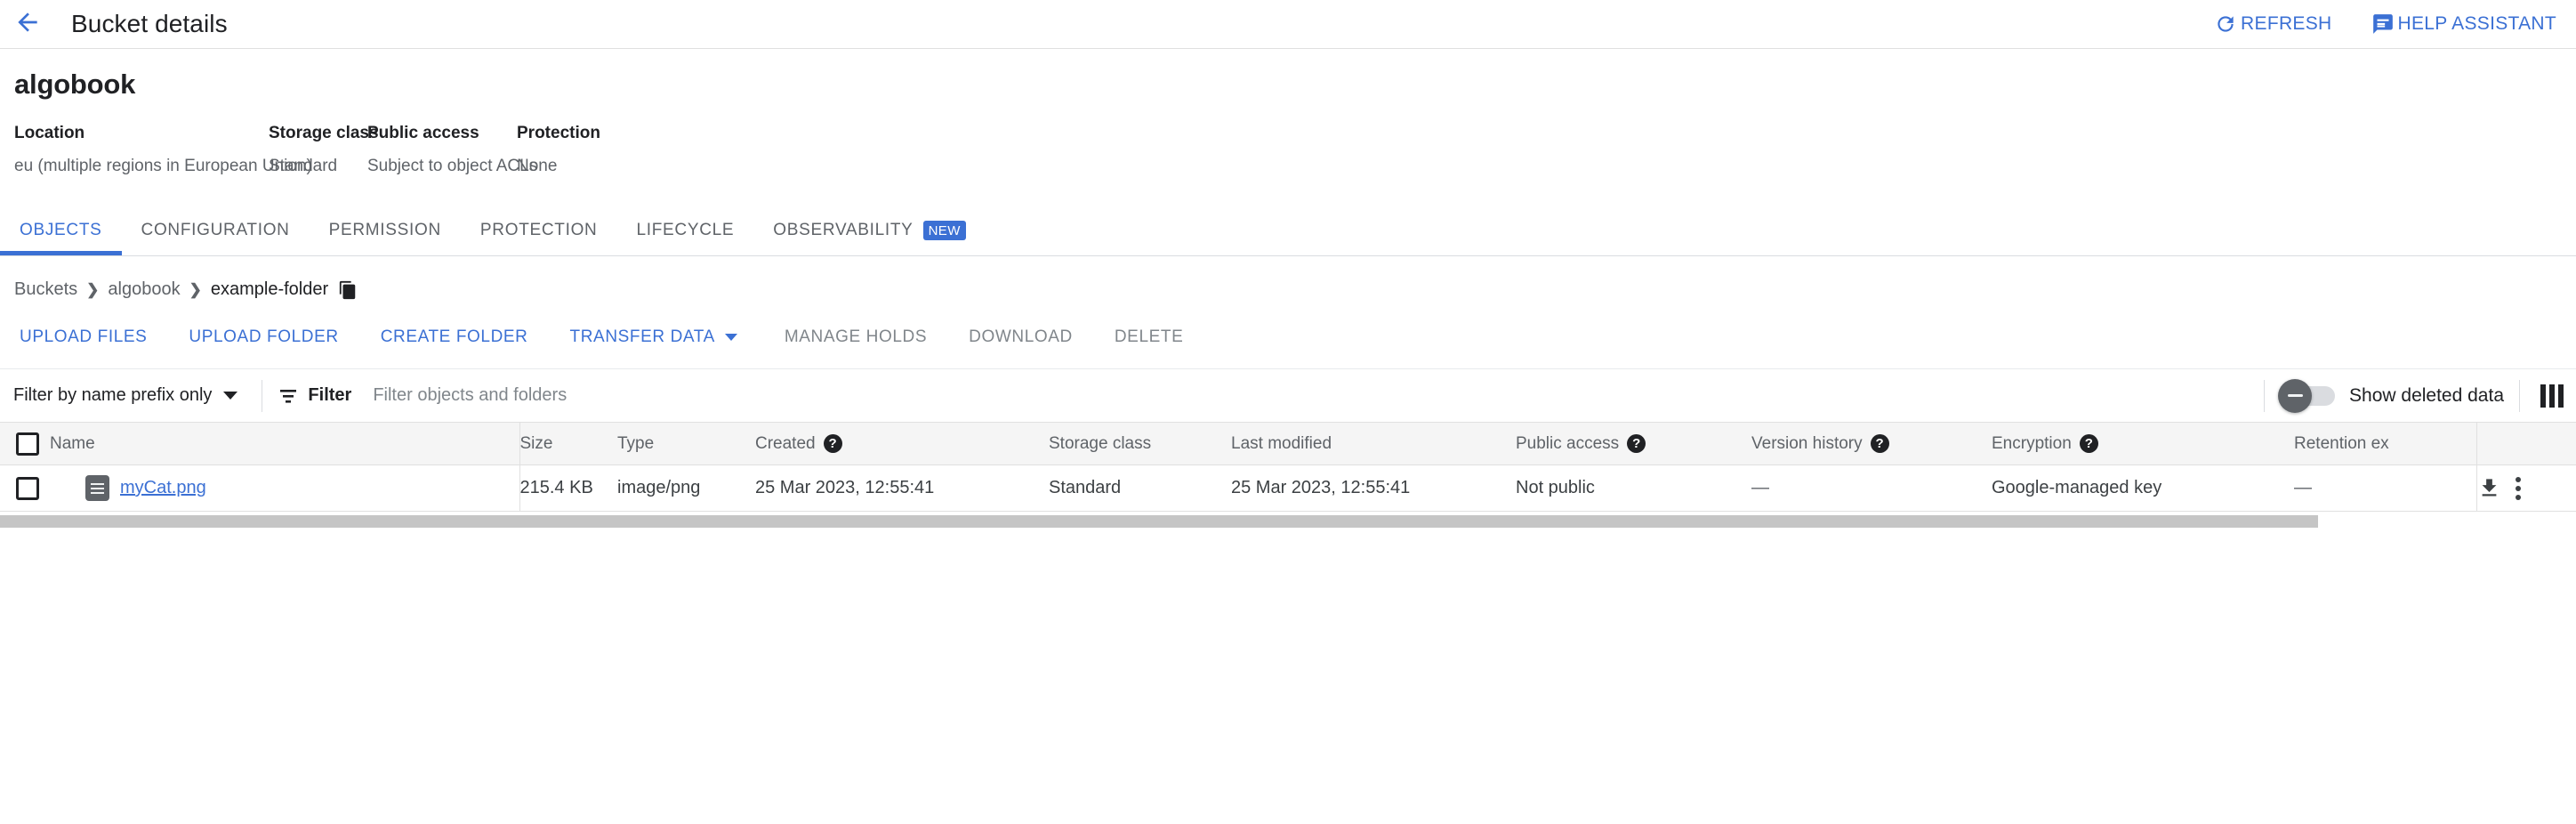 This screenshot has width=2576, height=824. I want to click on tab-configuration-label: CONFIGURATION, so click(215, 230).